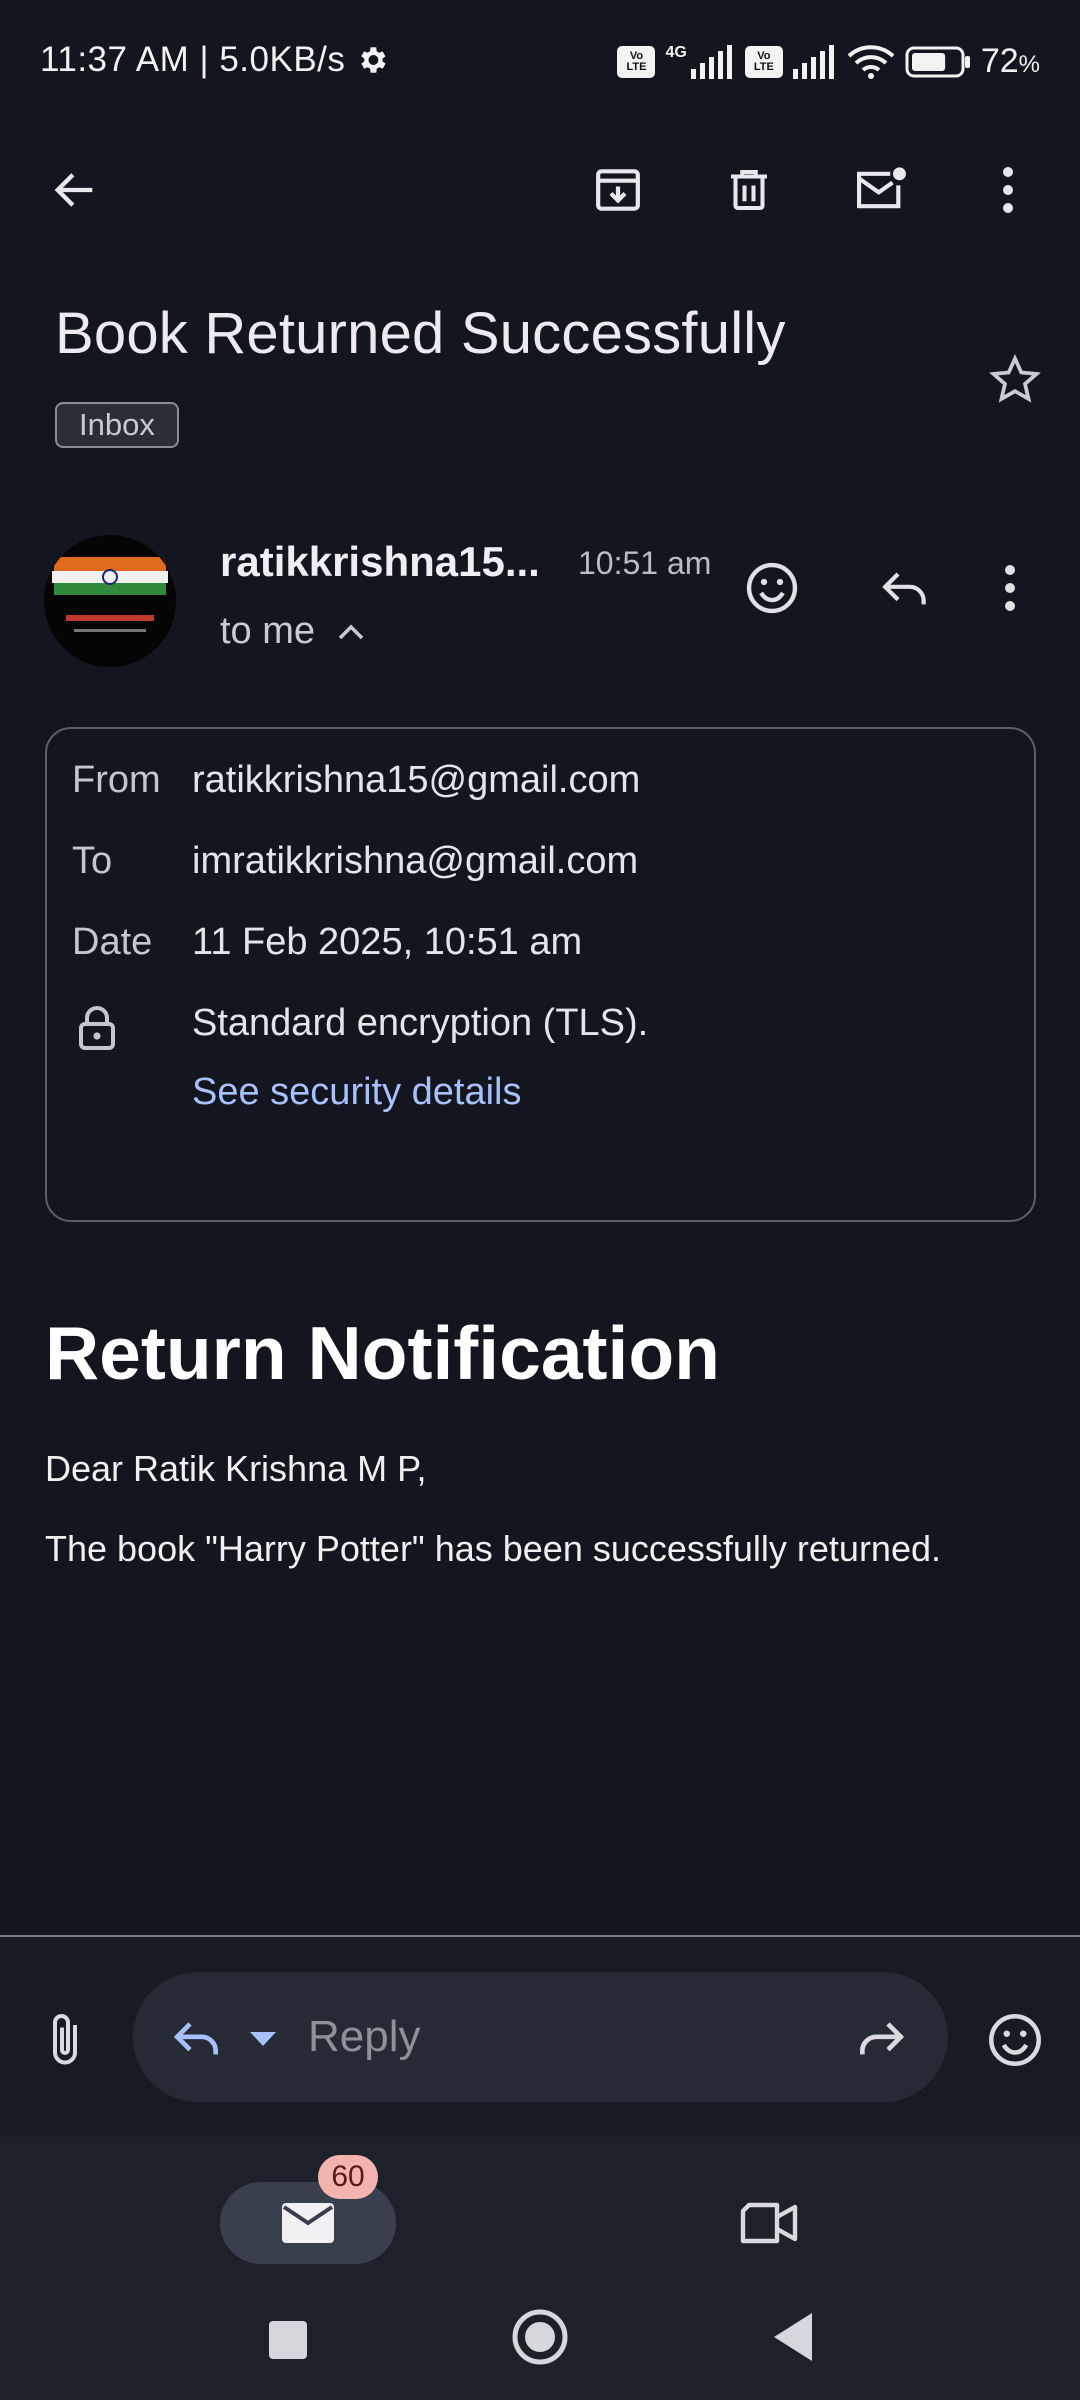 This screenshot has height=2400, width=1080. I want to click on nav-tab-meet, so click(770, 2223).